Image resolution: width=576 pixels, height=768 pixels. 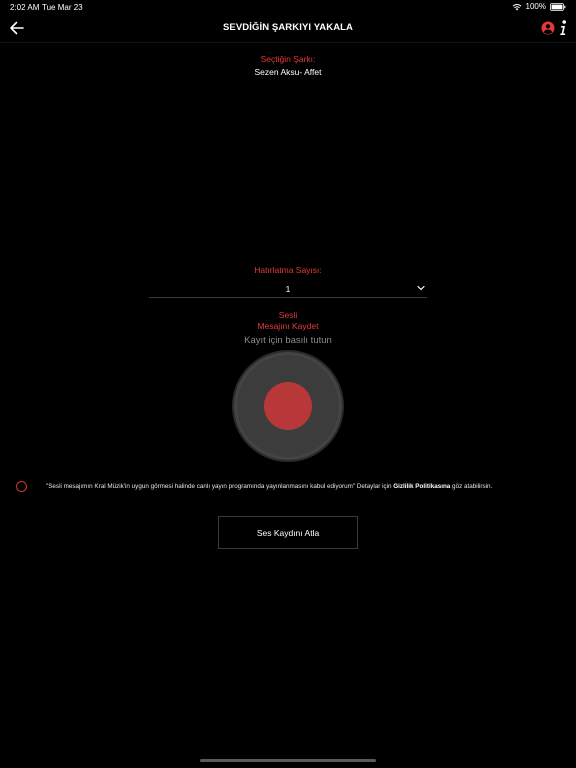 What do you see at coordinates (288, 72) in the screenshot?
I see `selected-song-name: Sezen Aksu- Affet` at bounding box center [288, 72].